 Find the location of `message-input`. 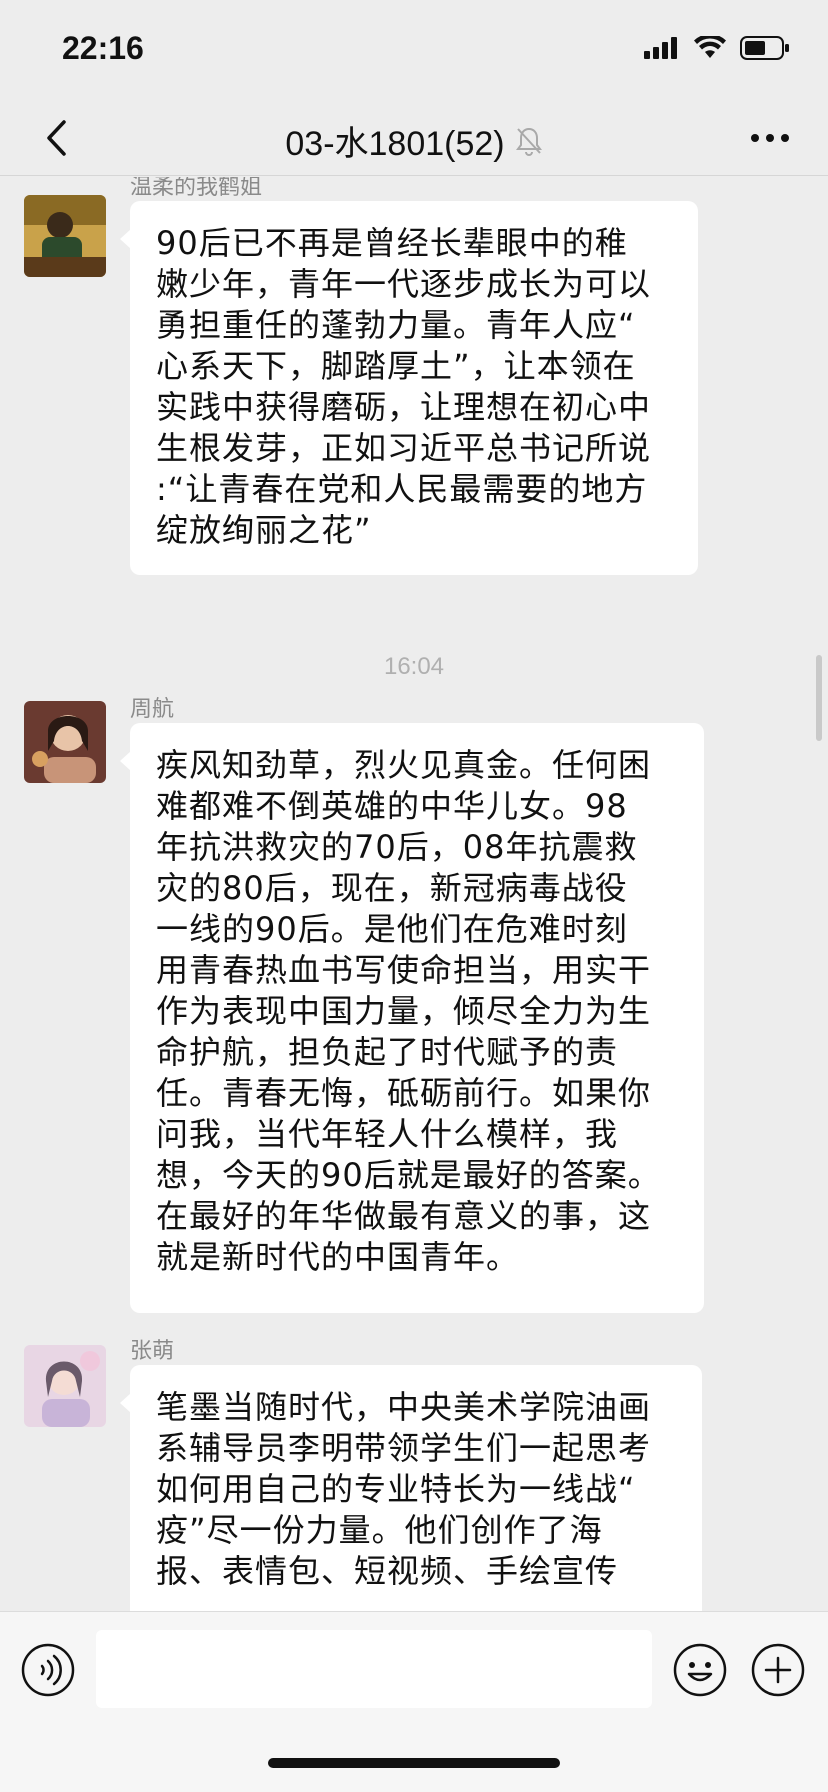

message-input is located at coordinates (374, 1669).